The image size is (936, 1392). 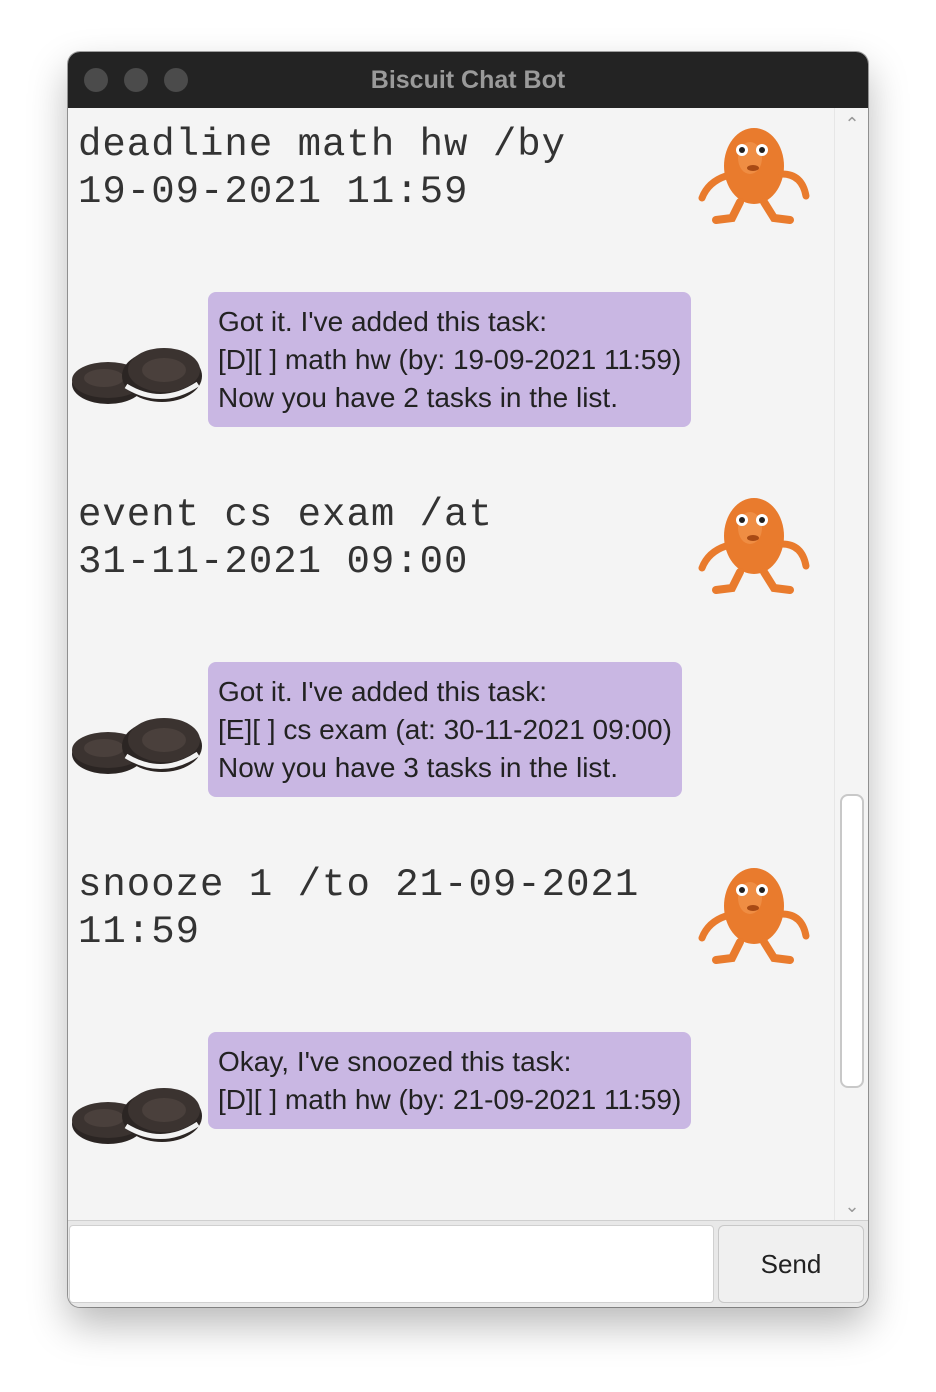 I want to click on user-message: snooze 1 /to 21-09-2021 11:59, so click(x=359, y=908).